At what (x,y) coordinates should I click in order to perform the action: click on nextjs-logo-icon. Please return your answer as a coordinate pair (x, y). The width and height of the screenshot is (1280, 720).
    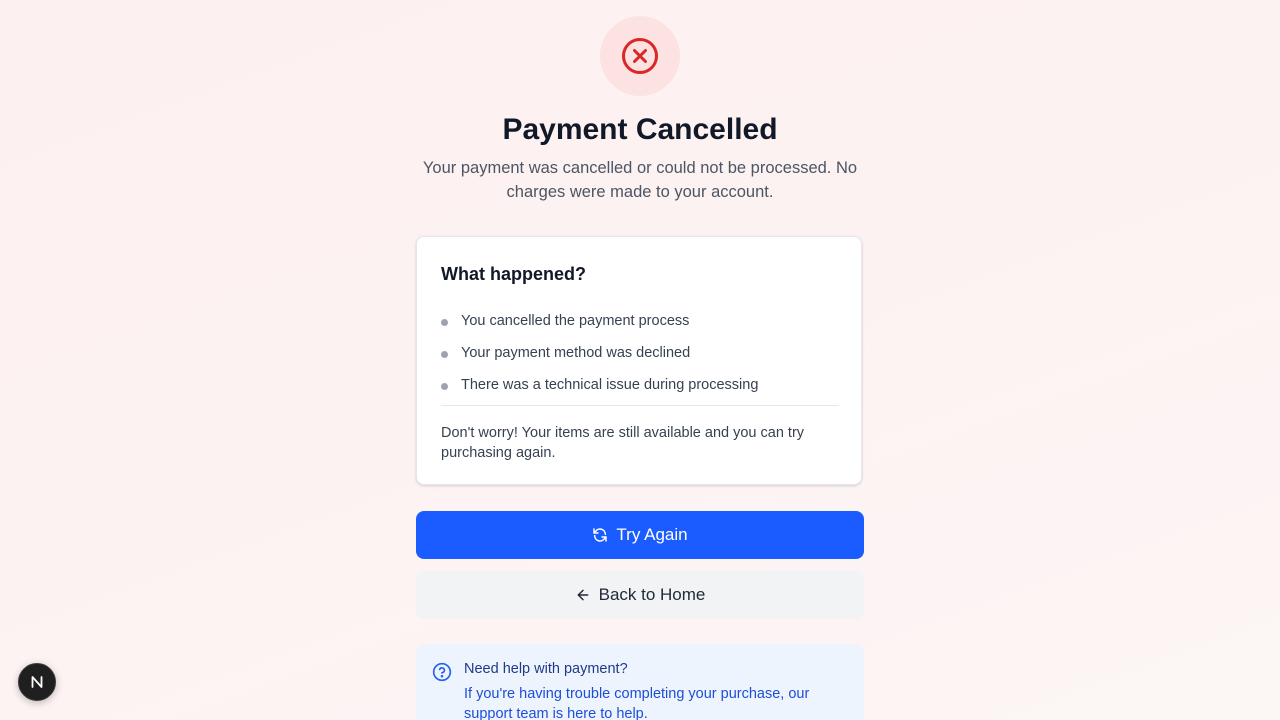
    Looking at the image, I should click on (37, 682).